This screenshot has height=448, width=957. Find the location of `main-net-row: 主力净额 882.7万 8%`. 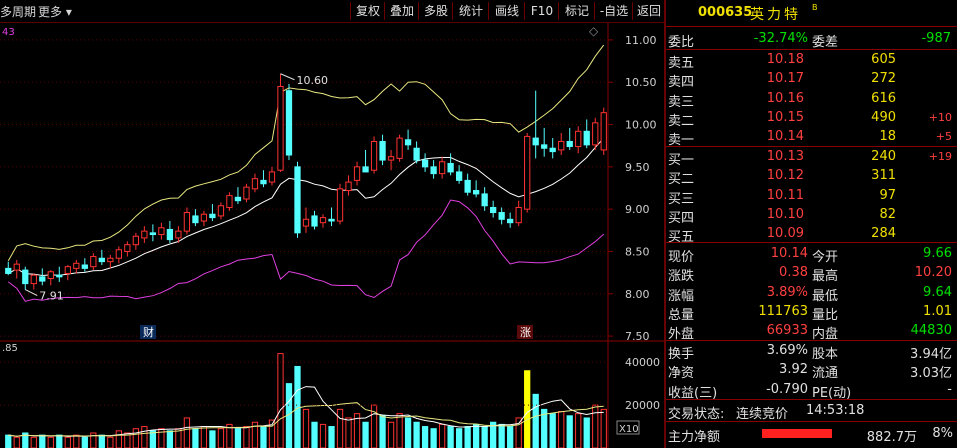

main-net-row: 主力净额 882.7万 8% is located at coordinates (811, 434).